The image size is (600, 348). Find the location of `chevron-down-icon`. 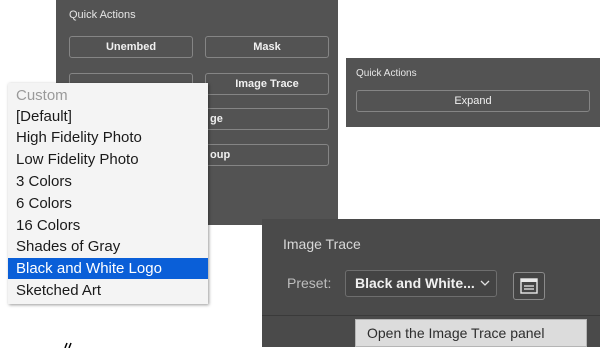

chevron-down-icon is located at coordinates (485, 288).